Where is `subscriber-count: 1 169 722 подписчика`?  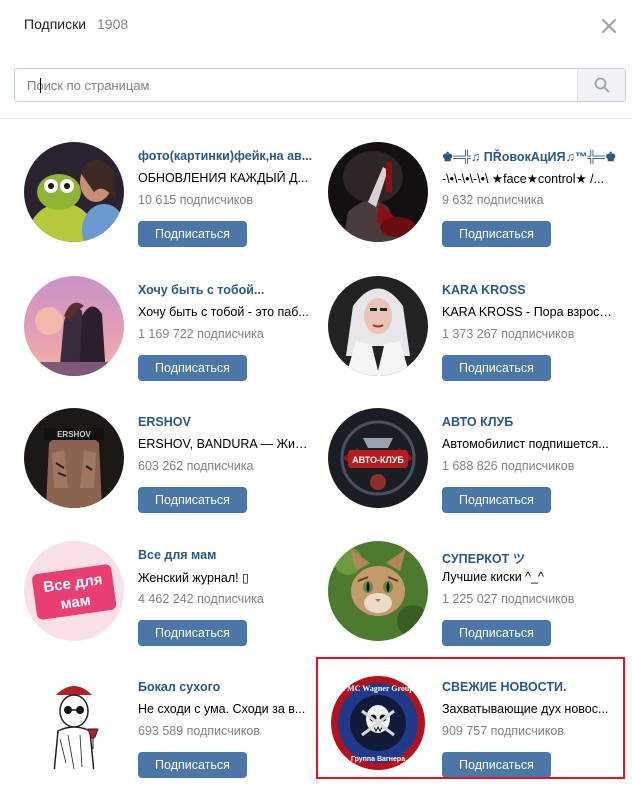
subscriber-count: 1 169 722 подписчика is located at coordinates (201, 334).